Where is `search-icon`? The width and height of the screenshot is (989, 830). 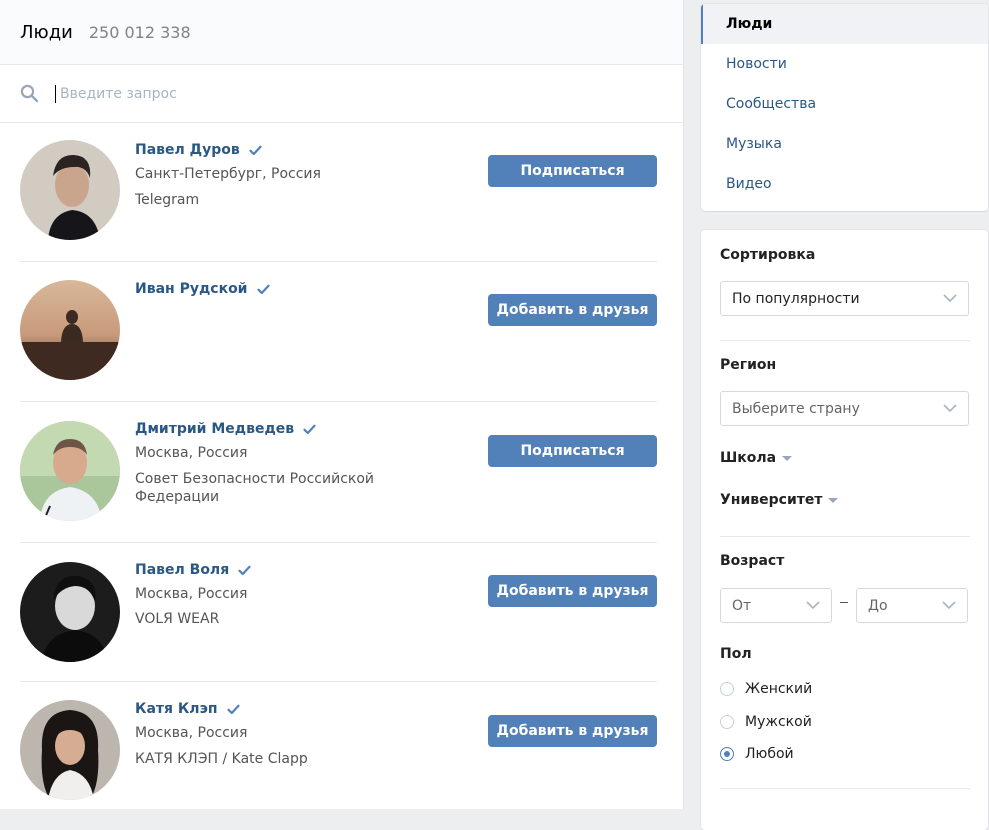 search-icon is located at coordinates (29, 93).